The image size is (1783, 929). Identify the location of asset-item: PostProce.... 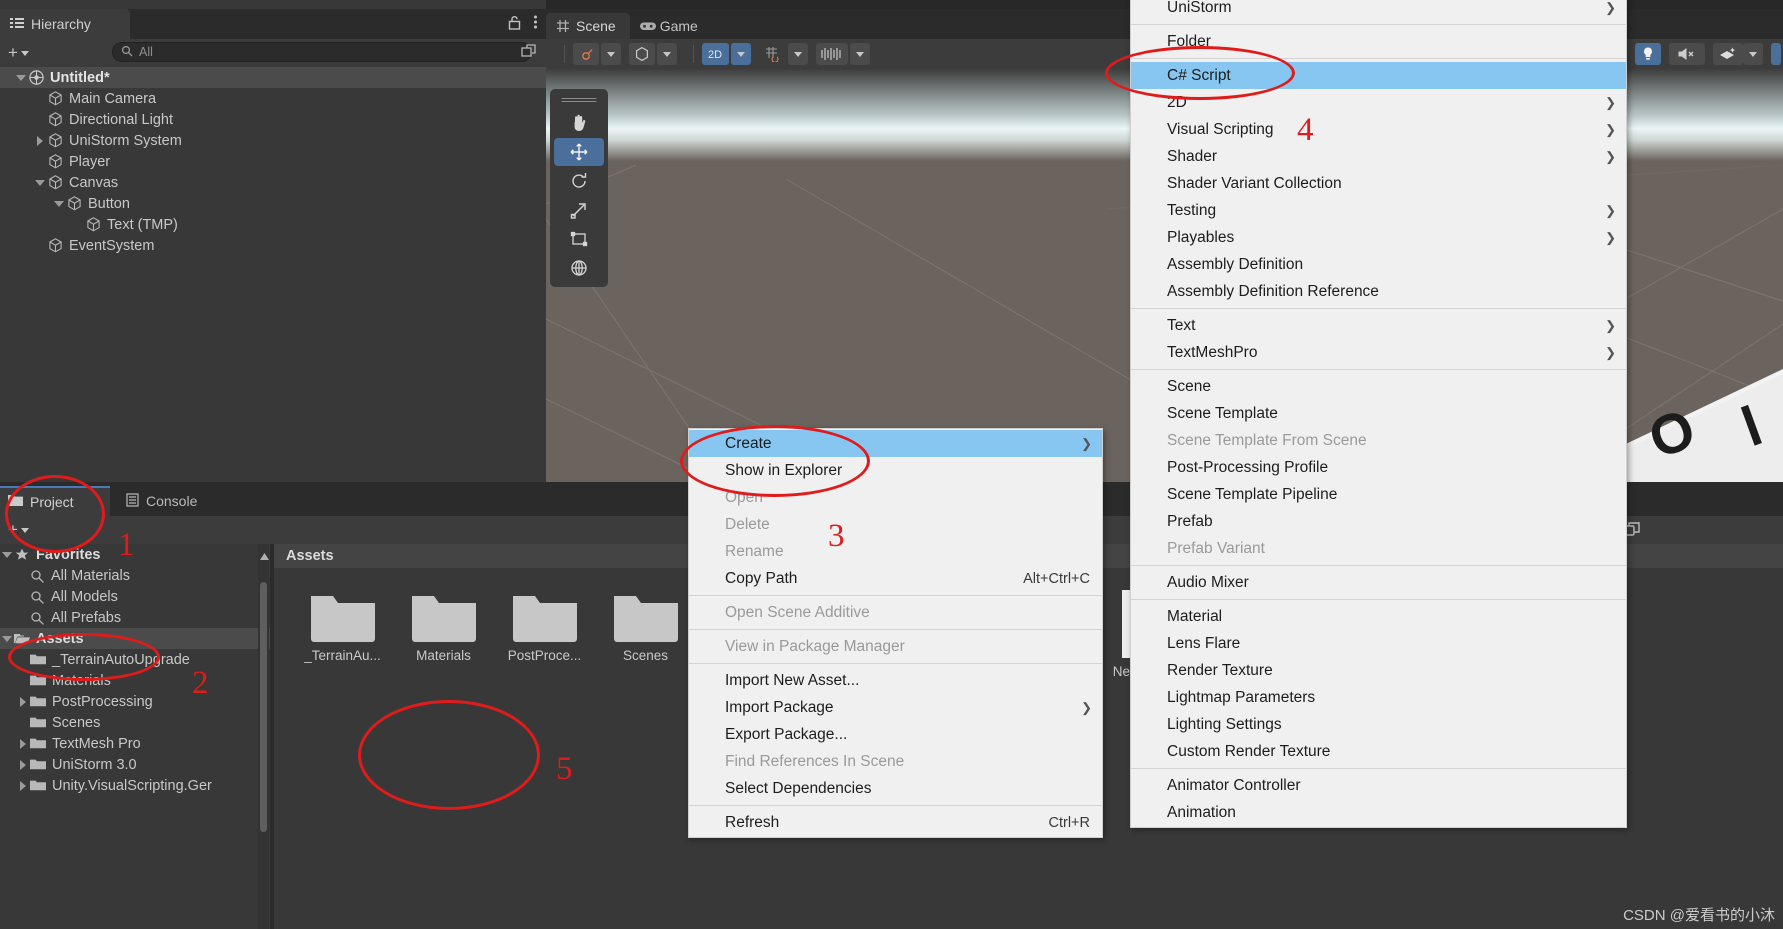
(544, 639).